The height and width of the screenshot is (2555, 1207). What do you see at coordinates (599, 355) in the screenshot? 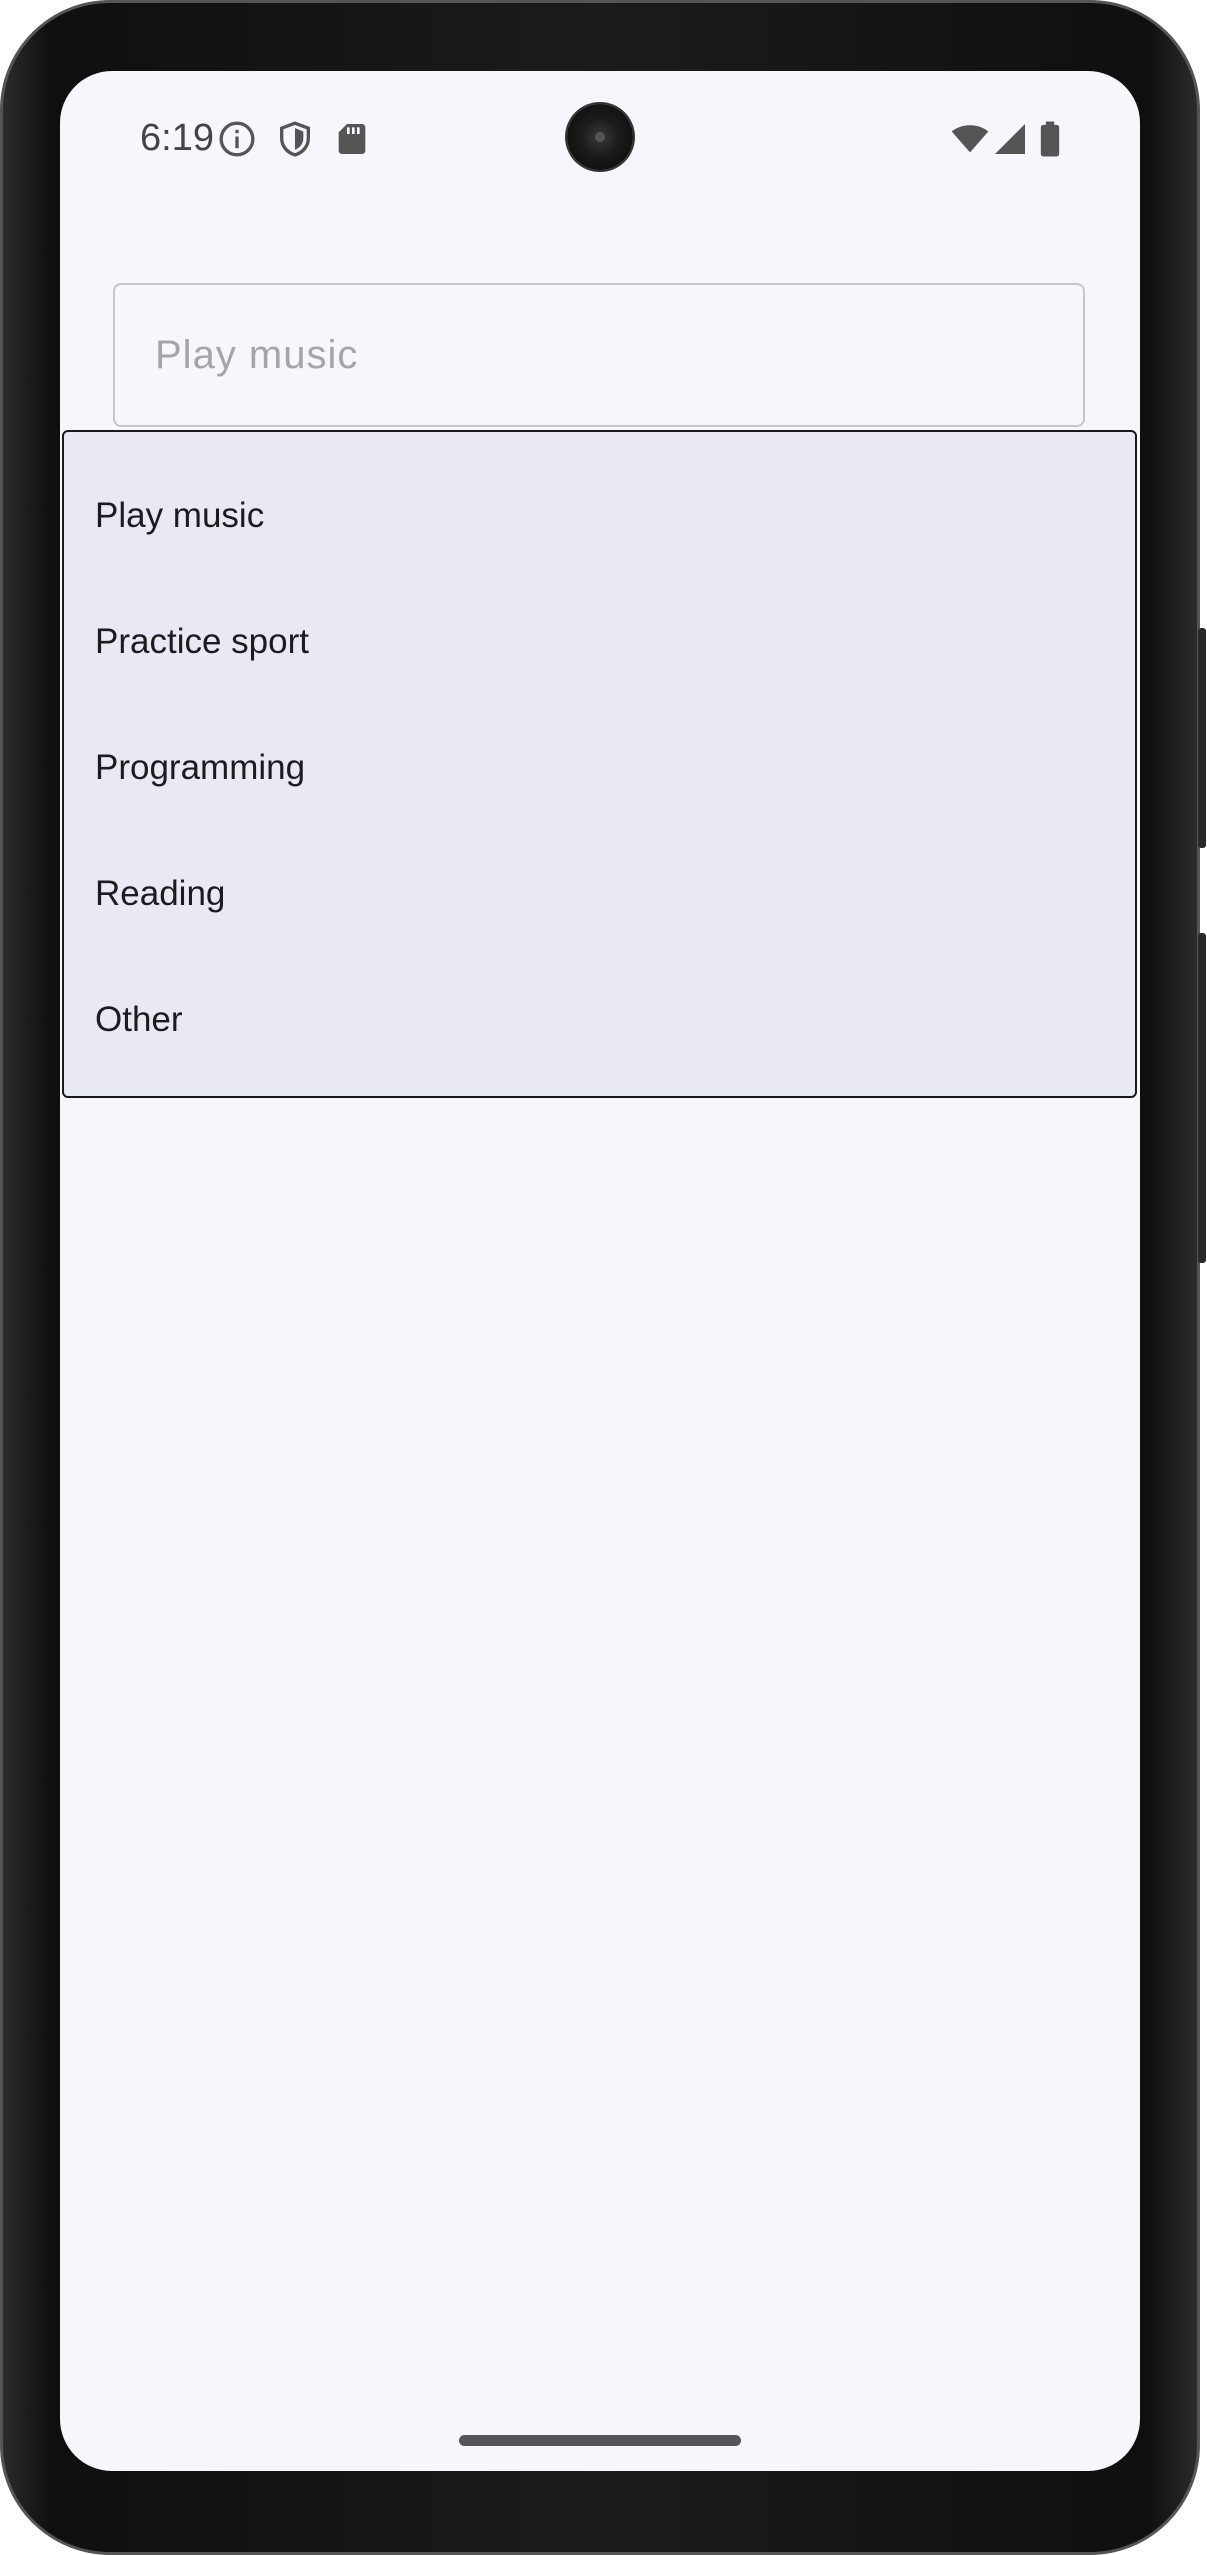
I see `activity-select-field: Play music` at bounding box center [599, 355].